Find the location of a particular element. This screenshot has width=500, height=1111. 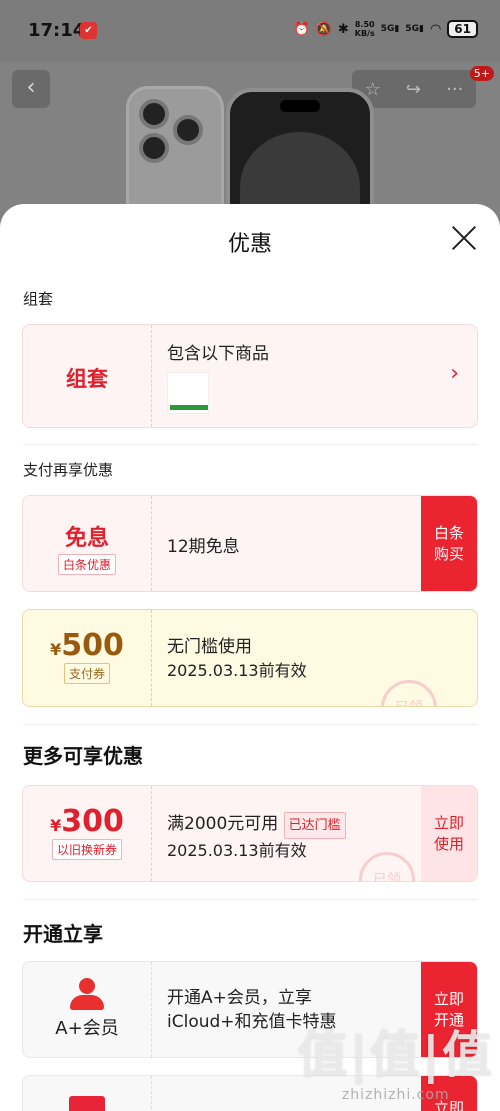

chevron-right-icon: › is located at coordinates (454, 373).